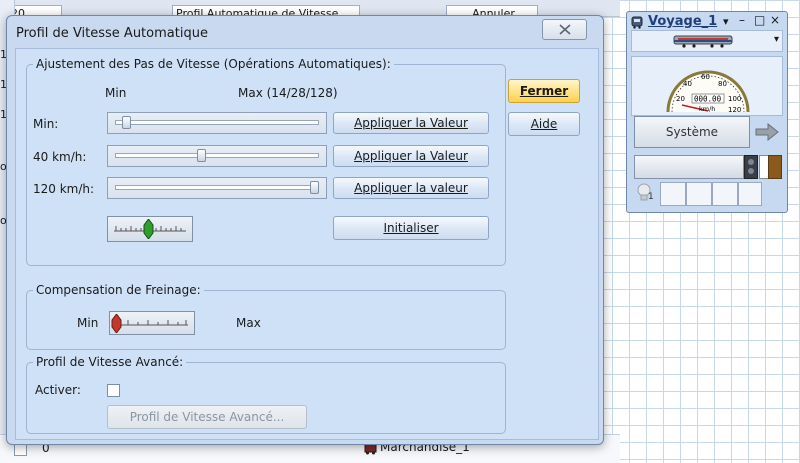 This screenshot has height=463, width=800. What do you see at coordinates (248, 323) in the screenshot?
I see `brake-max-label: Max` at bounding box center [248, 323].